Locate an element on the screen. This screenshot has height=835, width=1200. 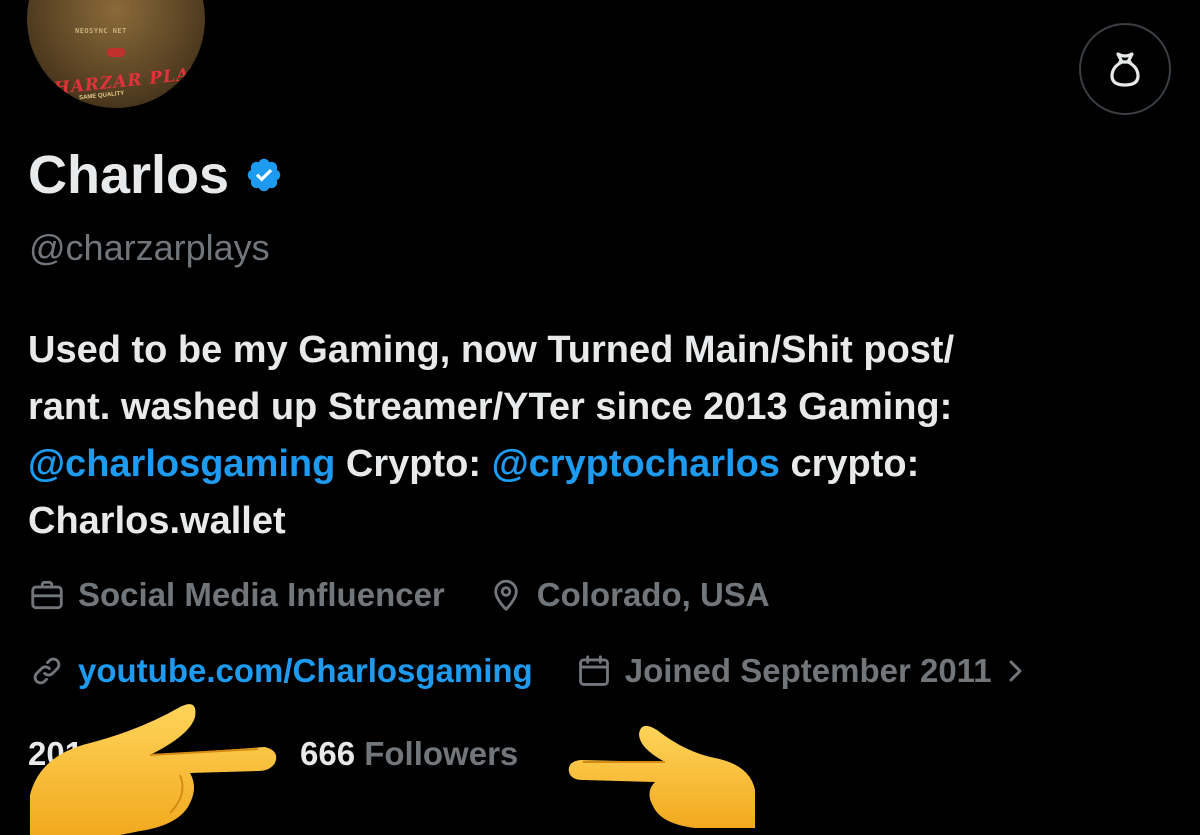
calendar-icon is located at coordinates (593, 670).